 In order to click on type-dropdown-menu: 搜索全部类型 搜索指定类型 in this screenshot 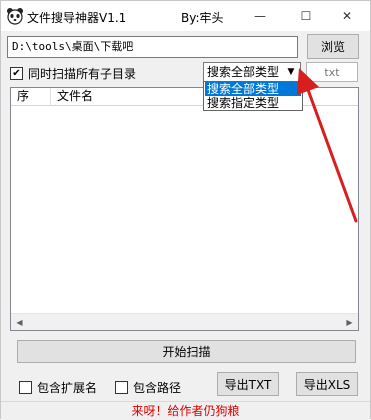, I will do `click(253, 96)`.